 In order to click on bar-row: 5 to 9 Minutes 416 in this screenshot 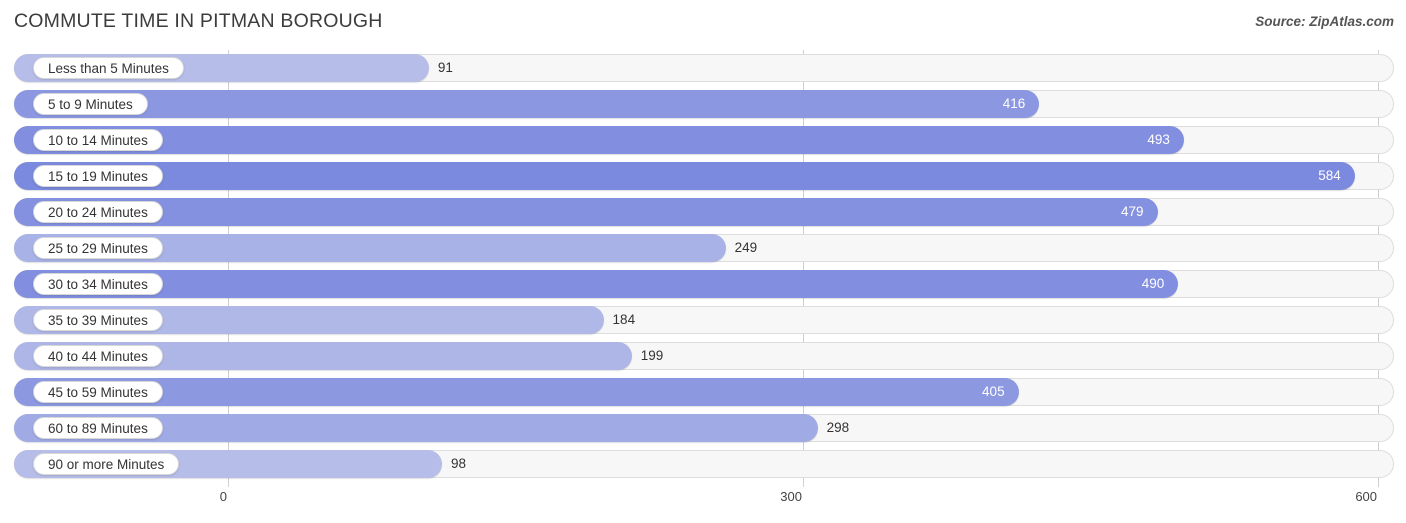, I will do `click(704, 104)`.